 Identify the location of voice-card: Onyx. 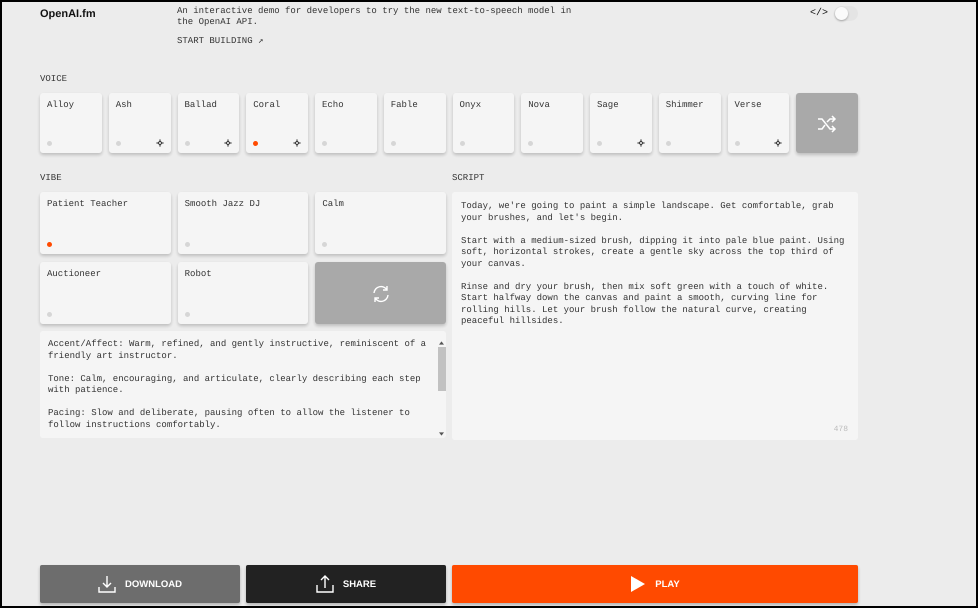
(483, 123).